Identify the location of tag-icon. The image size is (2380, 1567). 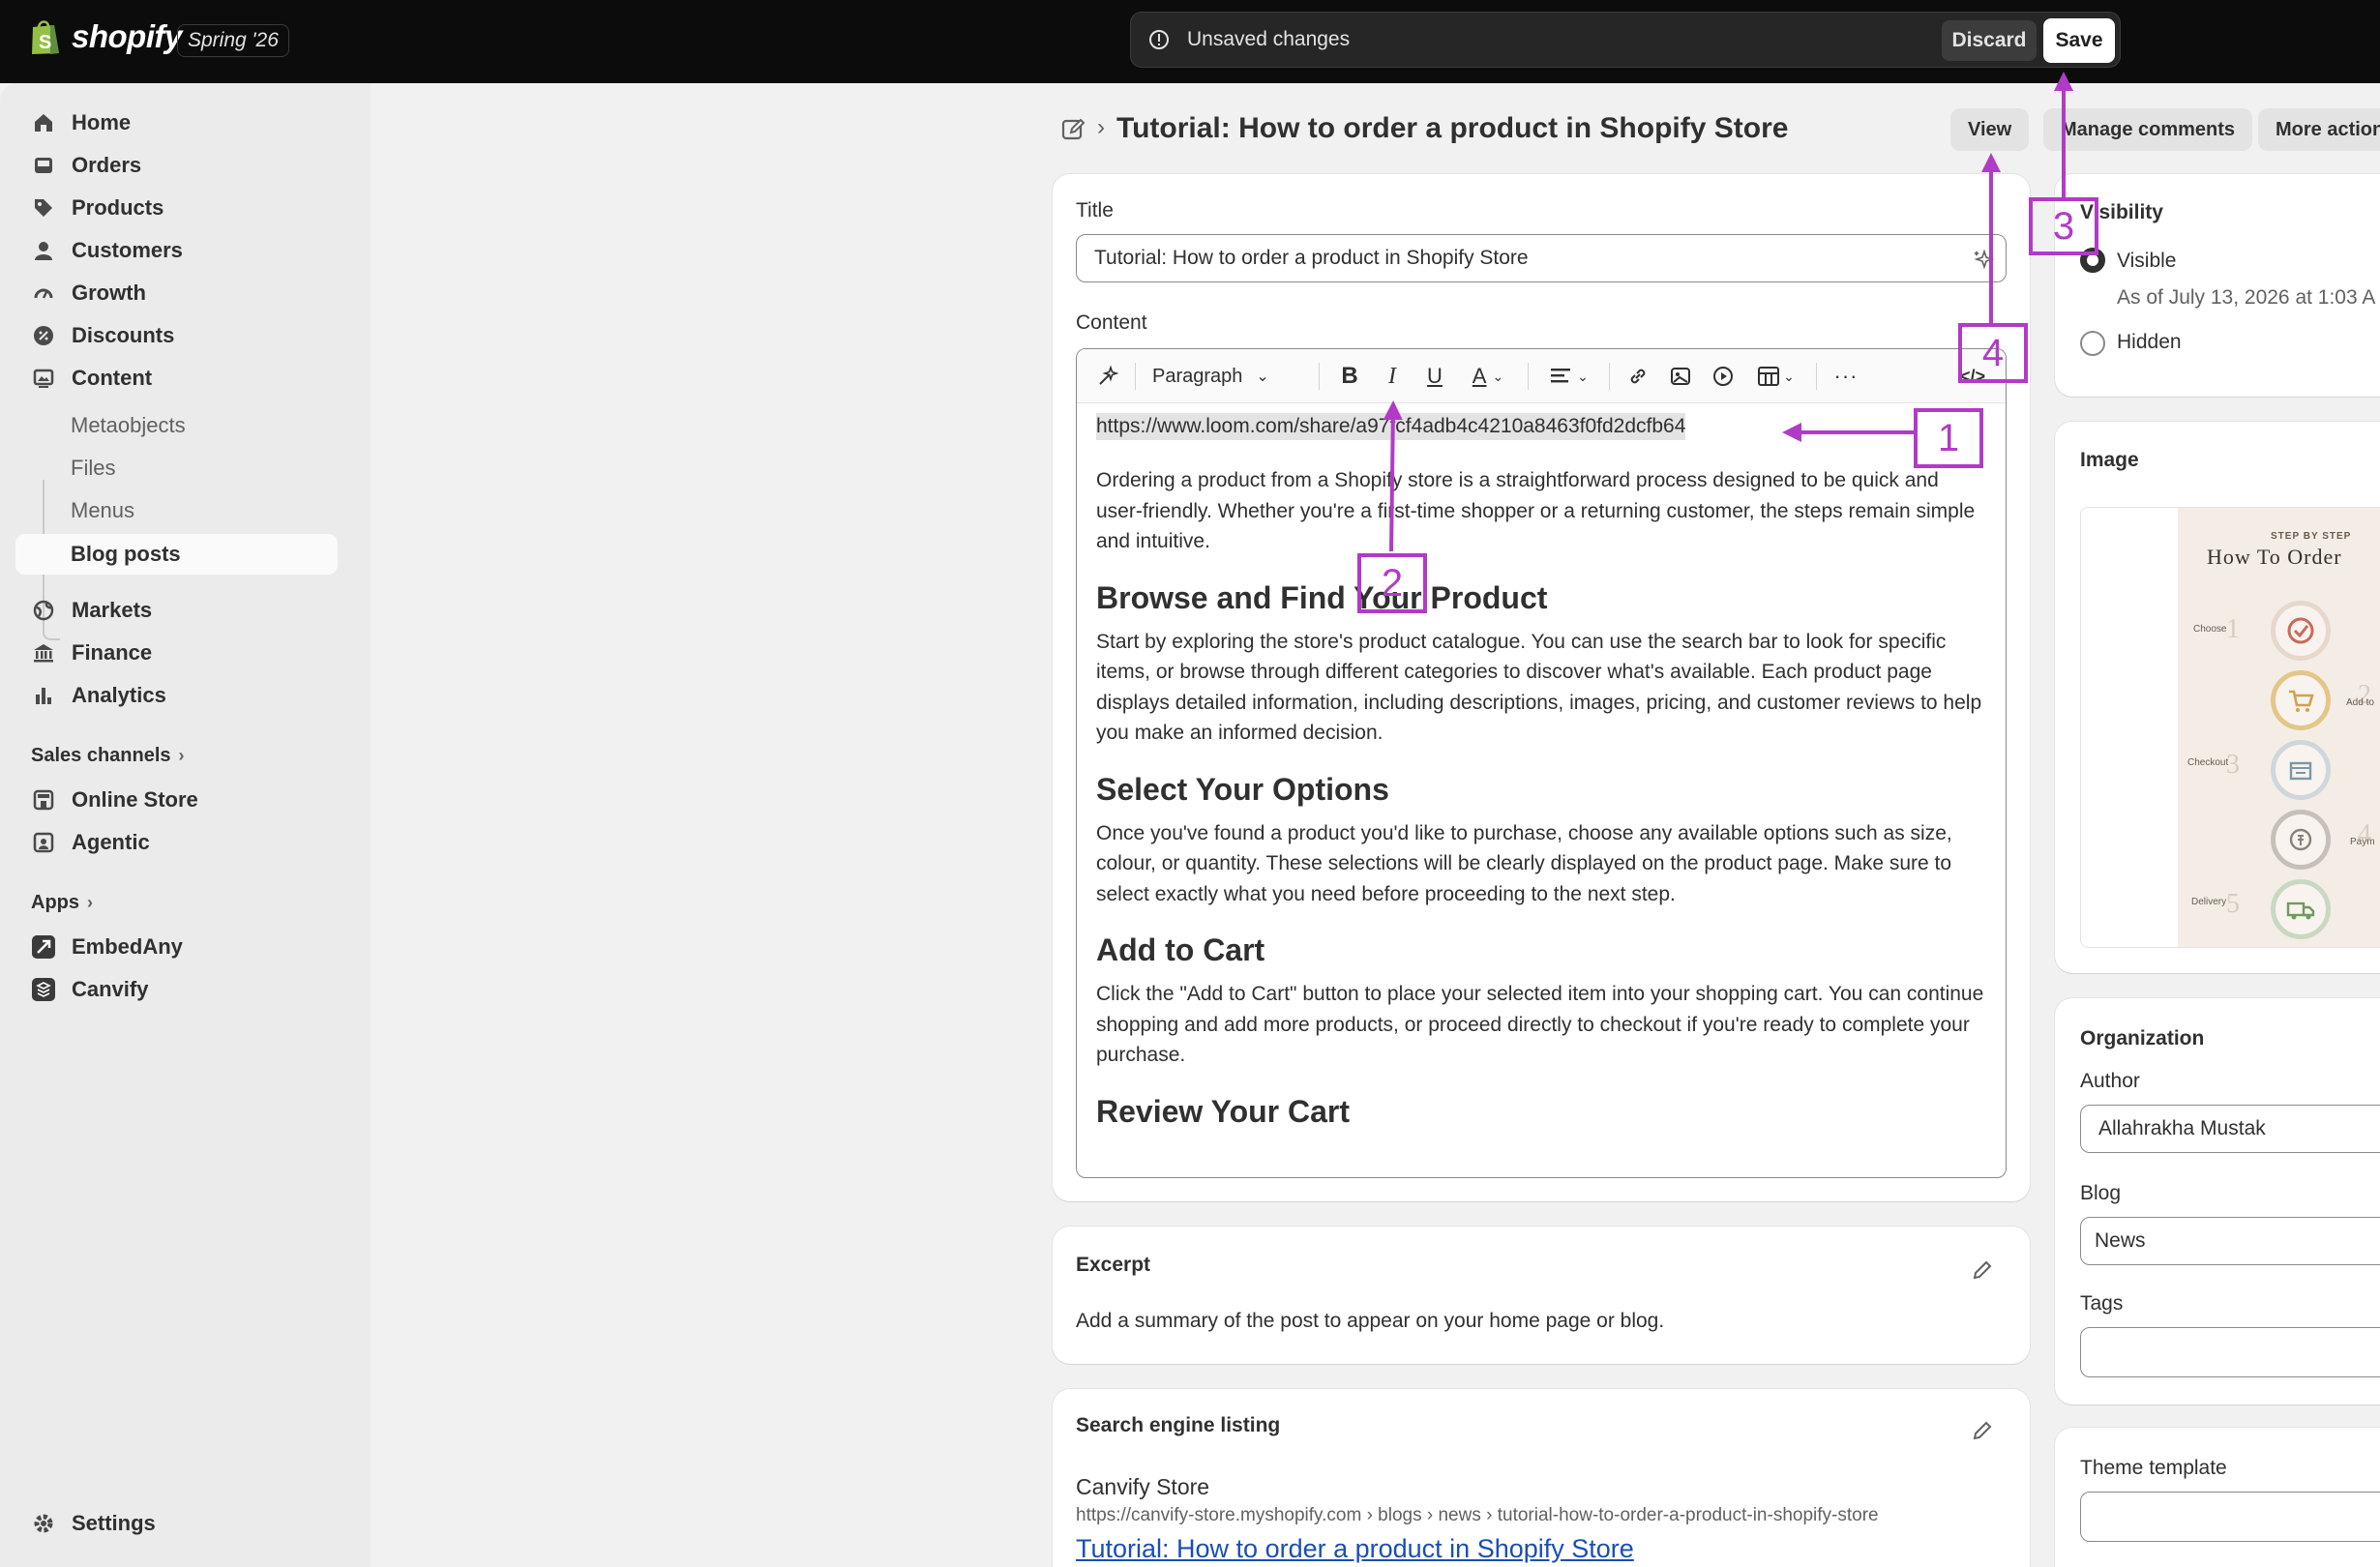
(44, 208).